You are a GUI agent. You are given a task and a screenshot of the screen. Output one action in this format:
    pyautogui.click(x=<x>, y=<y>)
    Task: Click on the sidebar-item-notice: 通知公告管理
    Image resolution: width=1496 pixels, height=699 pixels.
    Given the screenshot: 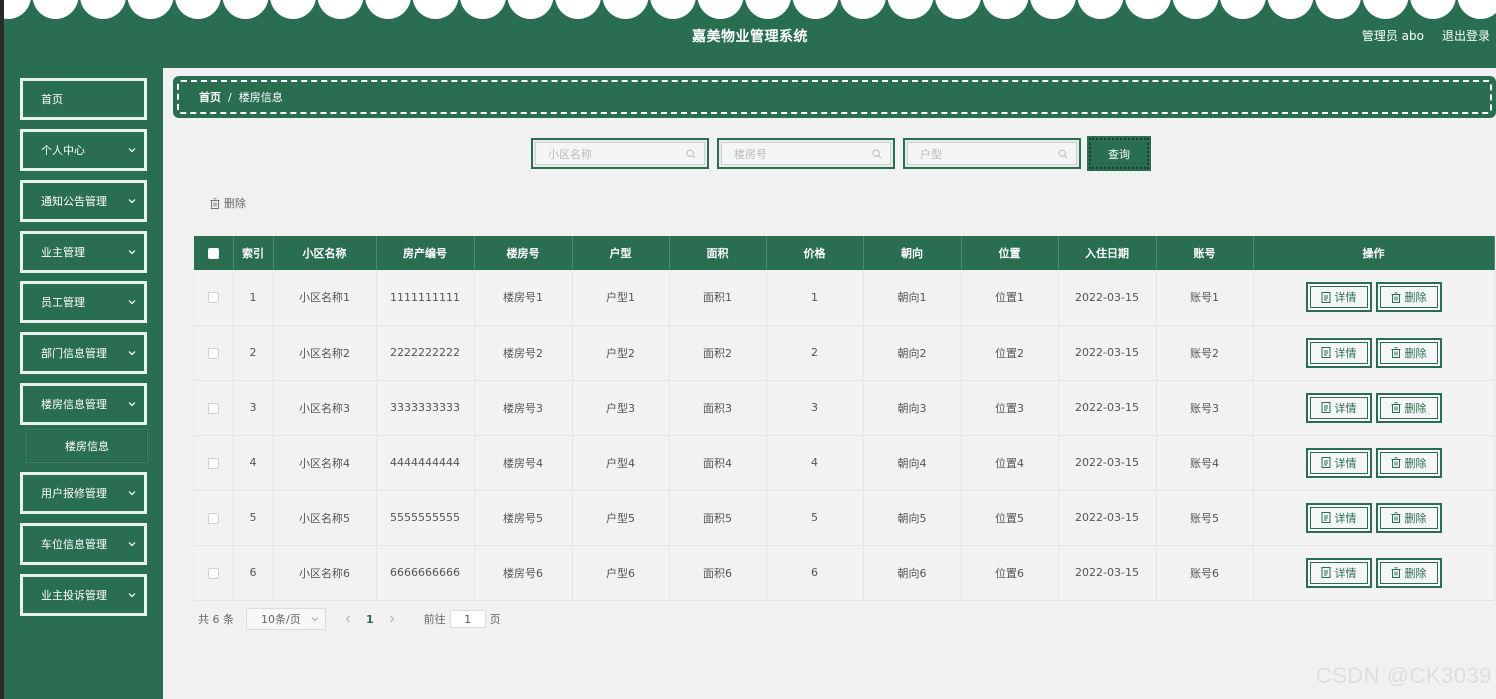 What is the action you would take?
    pyautogui.click(x=83, y=201)
    